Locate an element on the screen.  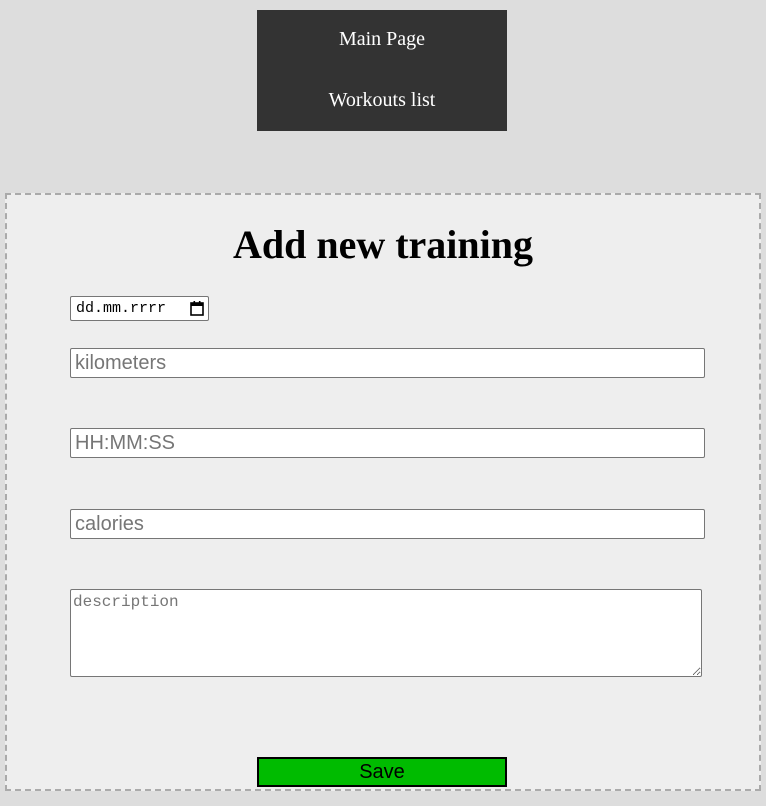
form-title: Add new training is located at coordinates (383, 244).